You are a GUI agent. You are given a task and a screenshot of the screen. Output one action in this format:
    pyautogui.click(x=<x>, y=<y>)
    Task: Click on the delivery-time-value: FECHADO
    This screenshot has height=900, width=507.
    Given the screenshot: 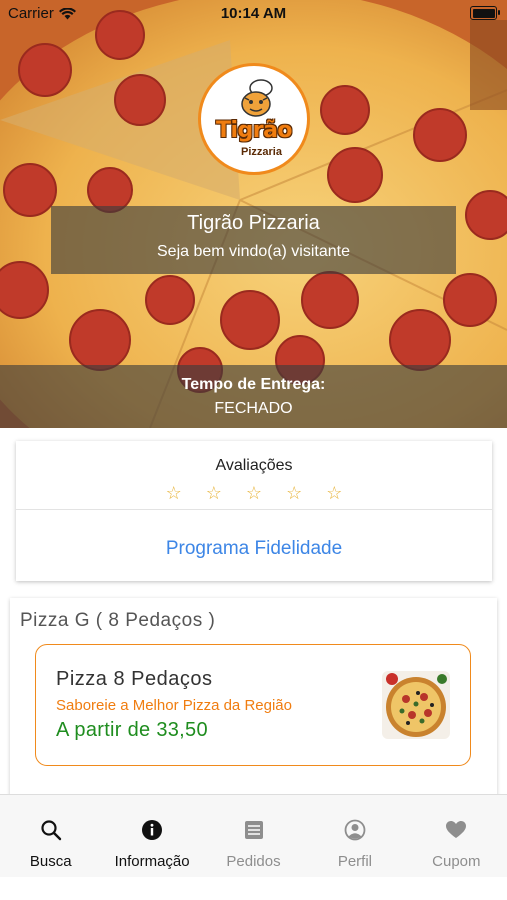 What is the action you would take?
    pyautogui.click(x=253, y=408)
    